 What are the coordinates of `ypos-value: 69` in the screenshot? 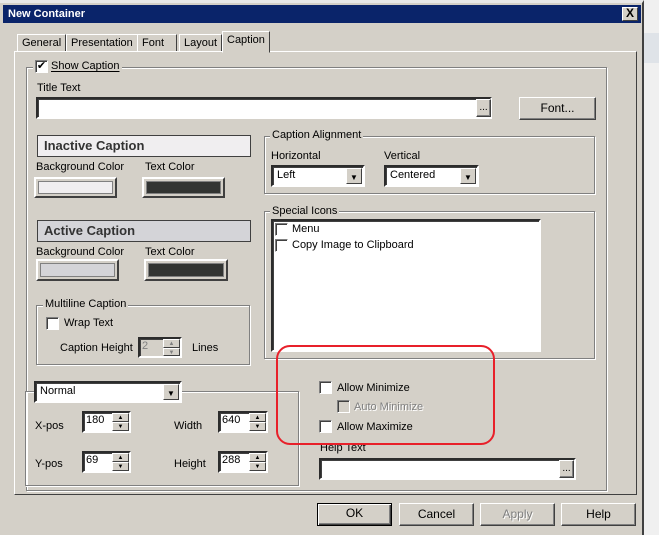 It's located at (92, 460).